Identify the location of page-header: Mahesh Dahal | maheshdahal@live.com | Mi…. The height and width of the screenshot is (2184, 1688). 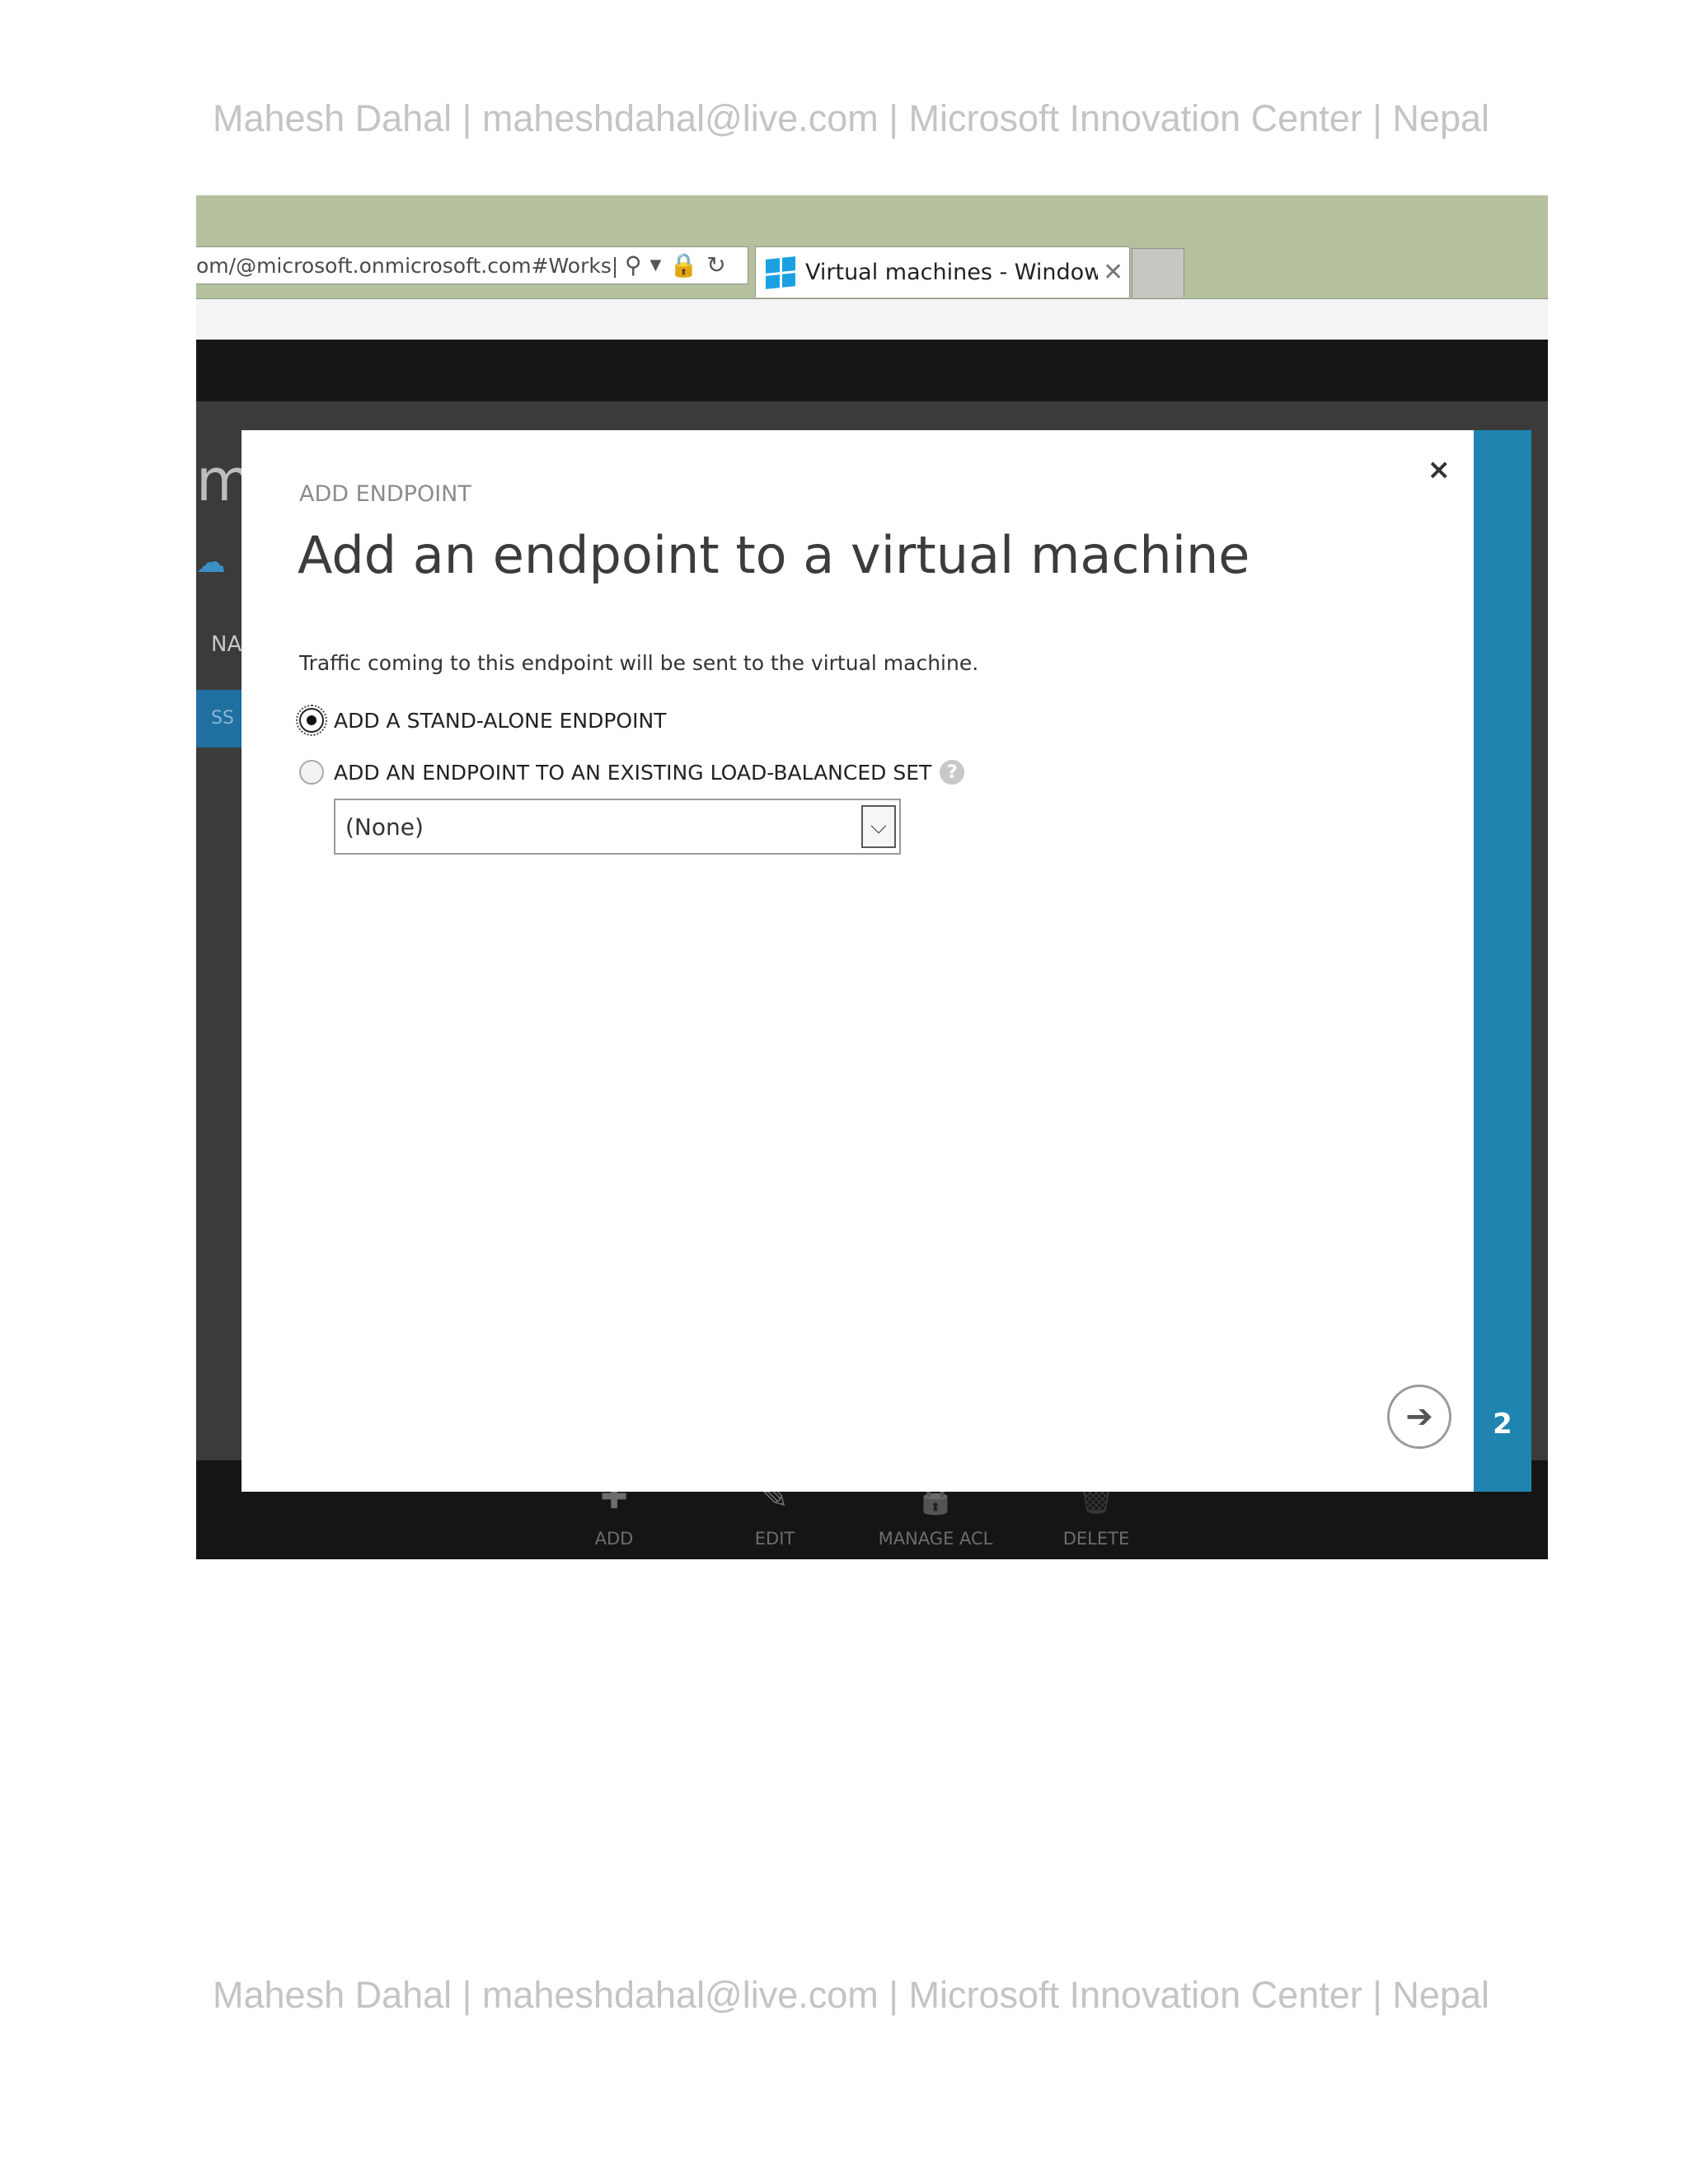
(852, 118).